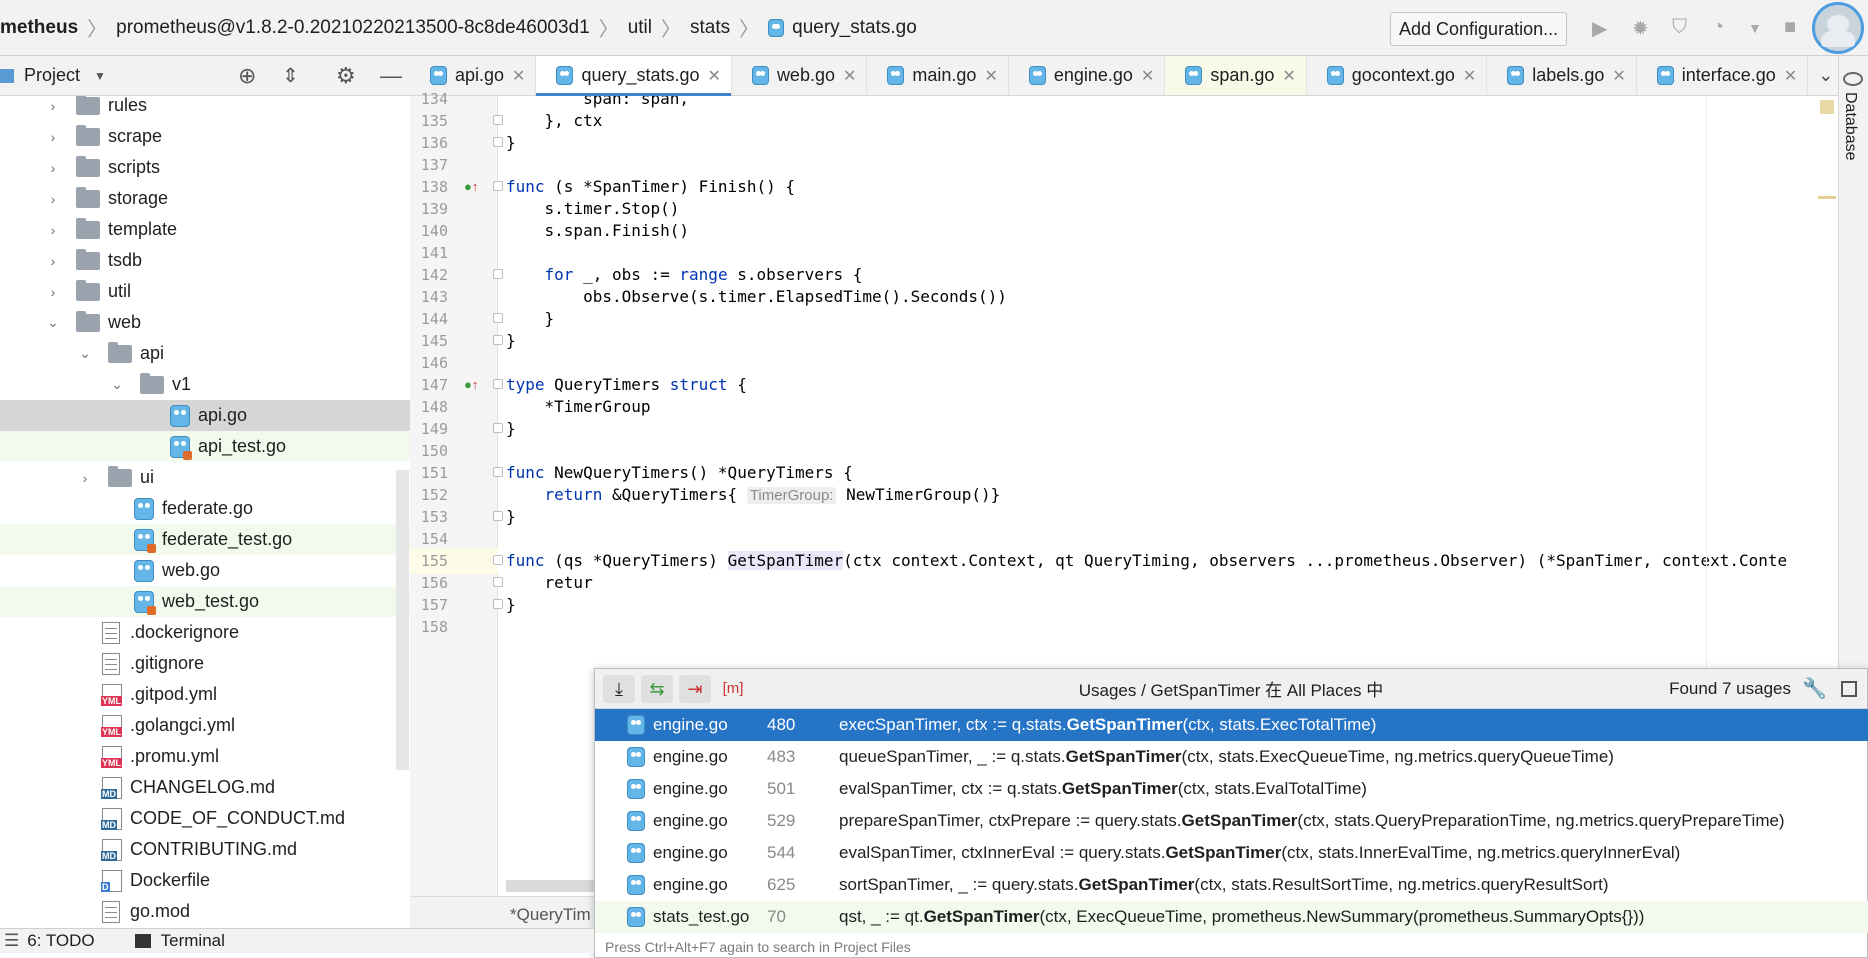 This screenshot has height=958, width=1868. Describe the element at coordinates (205, 880) in the screenshot. I see `tree-item: D Dockerfile` at that location.